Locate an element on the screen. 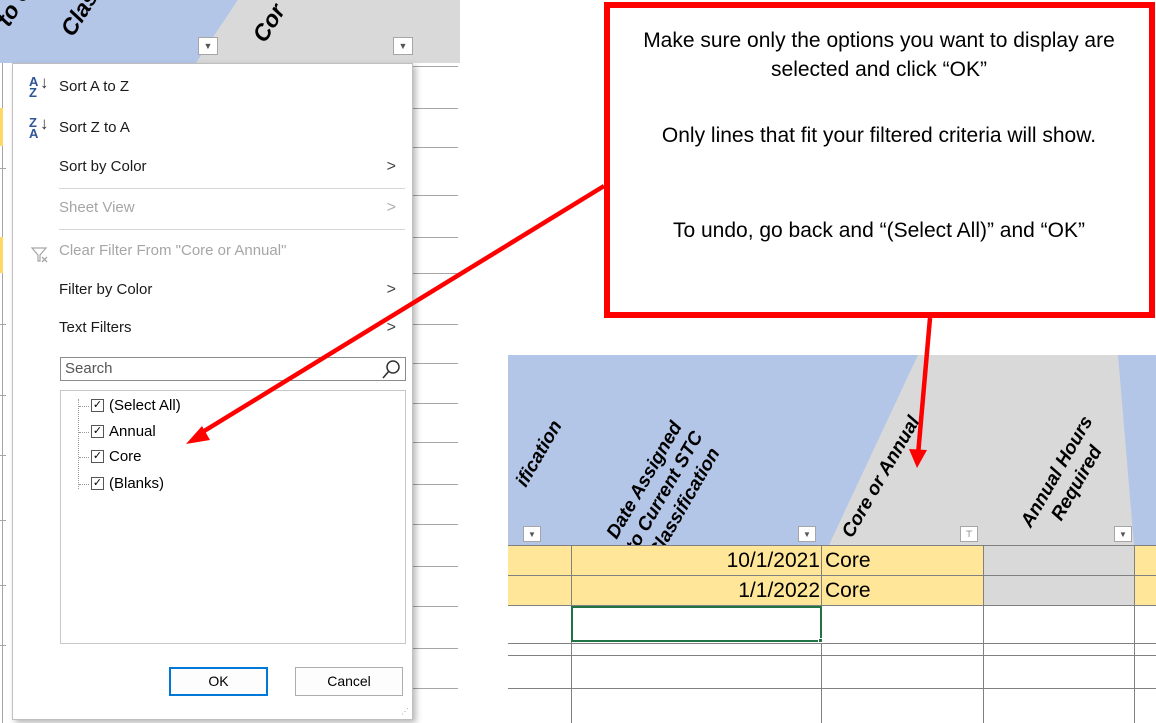 This screenshot has height=723, width=1156. sheet-view-item: Sheet View > is located at coordinates (212, 207).